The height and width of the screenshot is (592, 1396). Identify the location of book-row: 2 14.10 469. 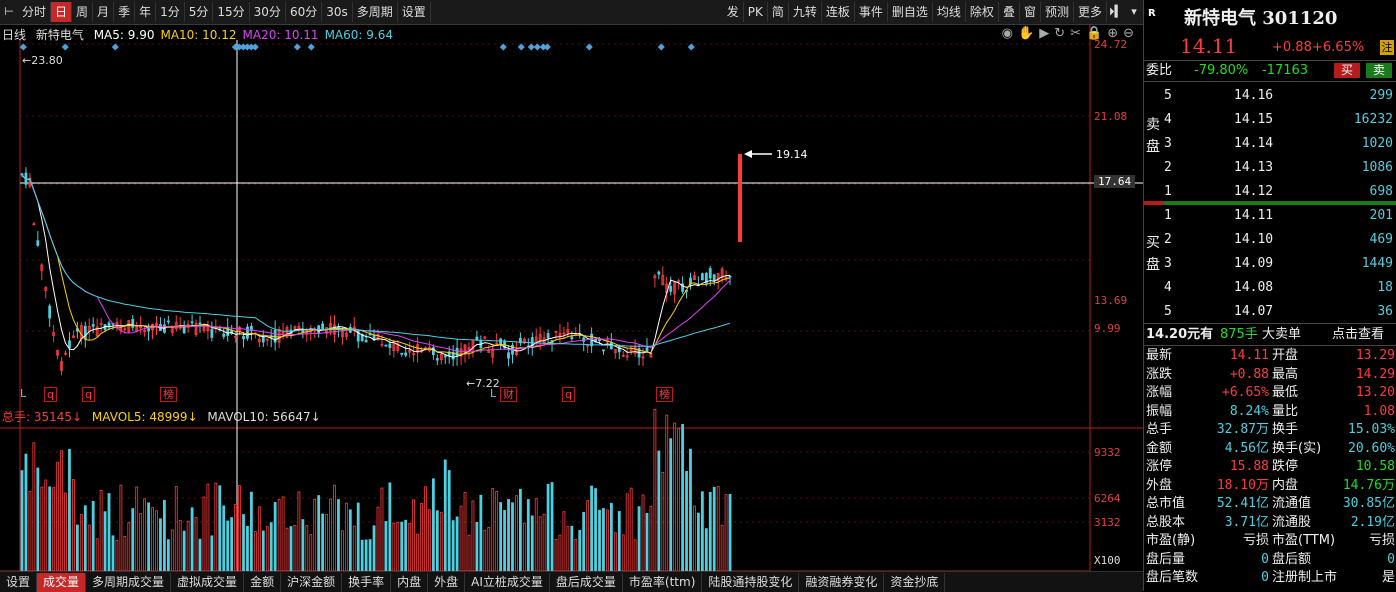
(1270, 239).